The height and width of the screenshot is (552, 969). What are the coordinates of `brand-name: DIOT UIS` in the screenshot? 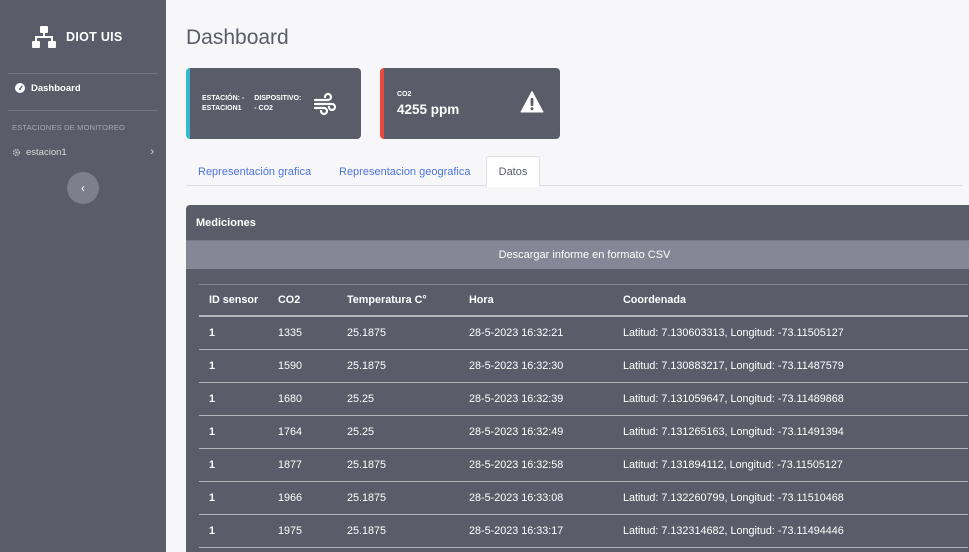 It's located at (94, 36).